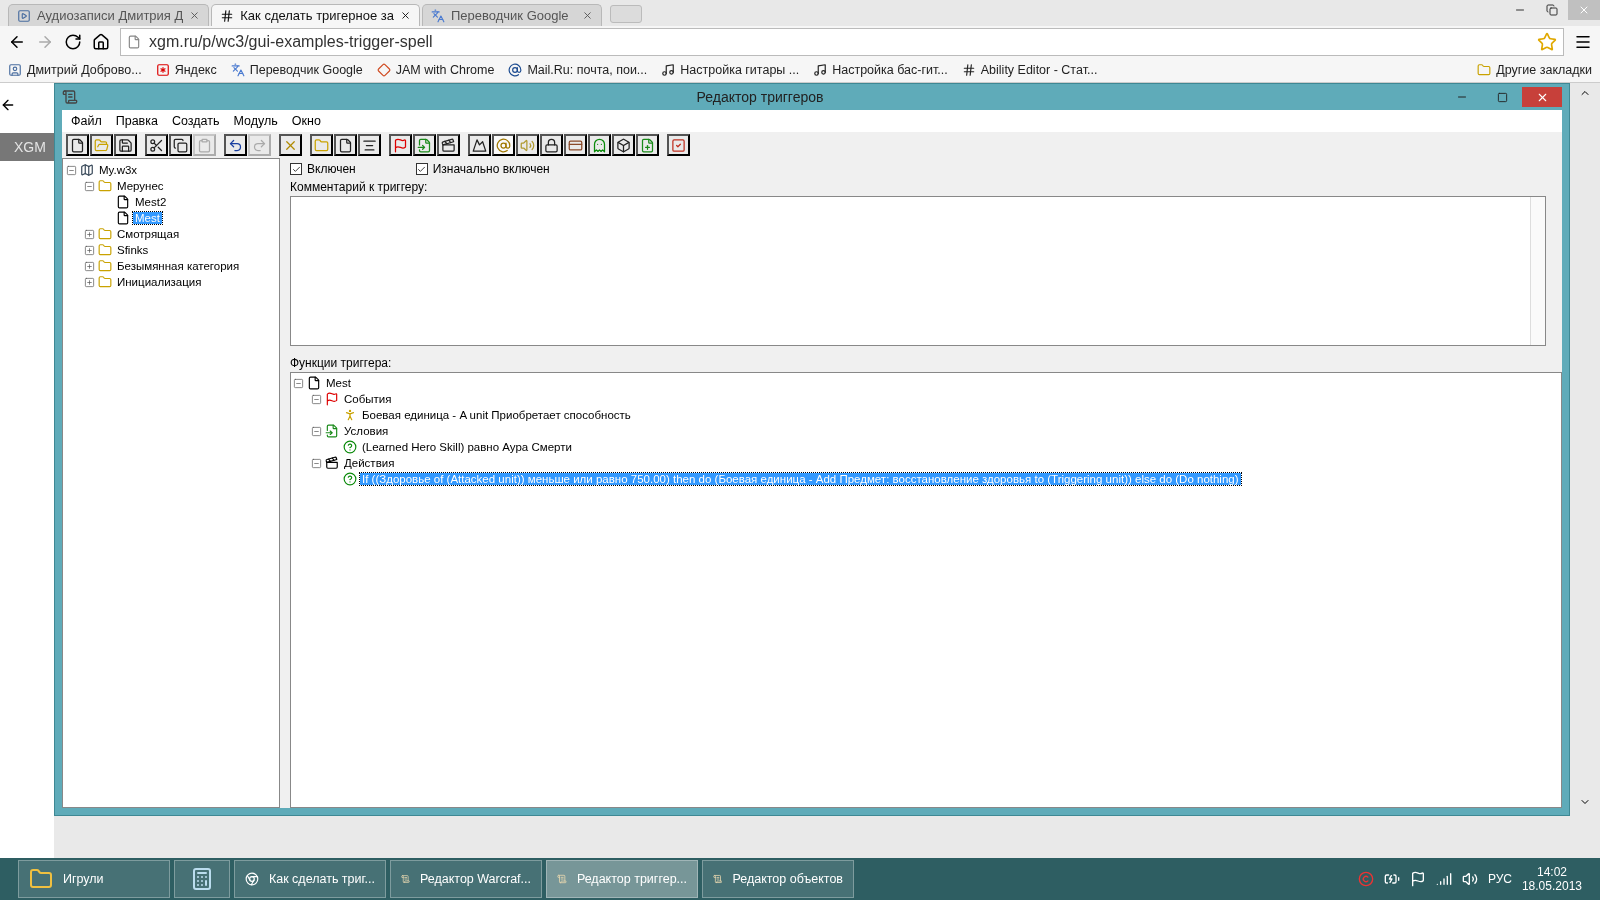 The width and height of the screenshot is (1600, 900). Describe the element at coordinates (368, 399) in the screenshot. I see `tree-item: События` at that location.